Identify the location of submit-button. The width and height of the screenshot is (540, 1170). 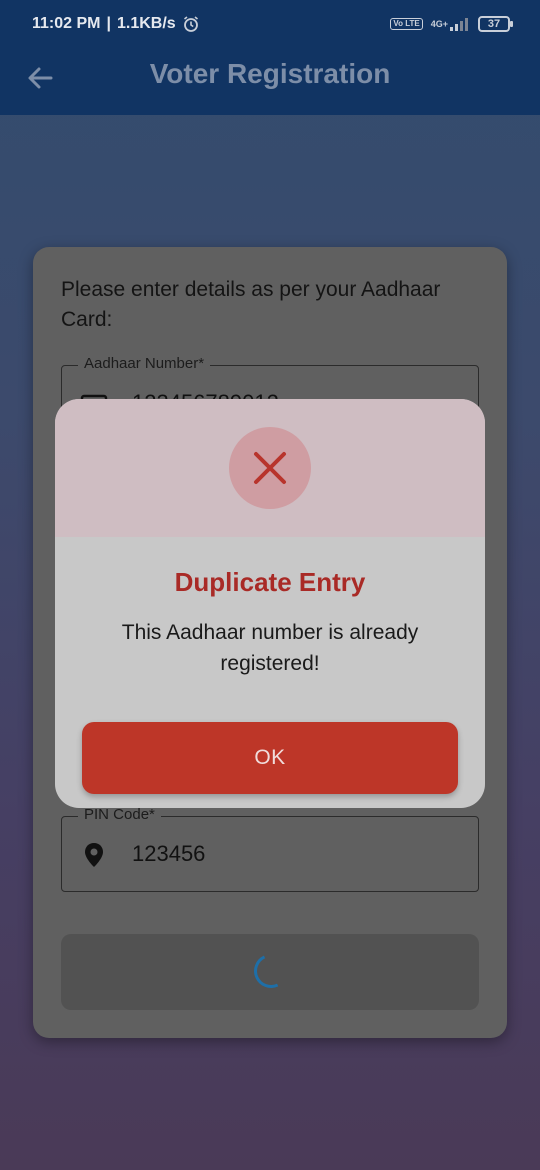
(270, 972).